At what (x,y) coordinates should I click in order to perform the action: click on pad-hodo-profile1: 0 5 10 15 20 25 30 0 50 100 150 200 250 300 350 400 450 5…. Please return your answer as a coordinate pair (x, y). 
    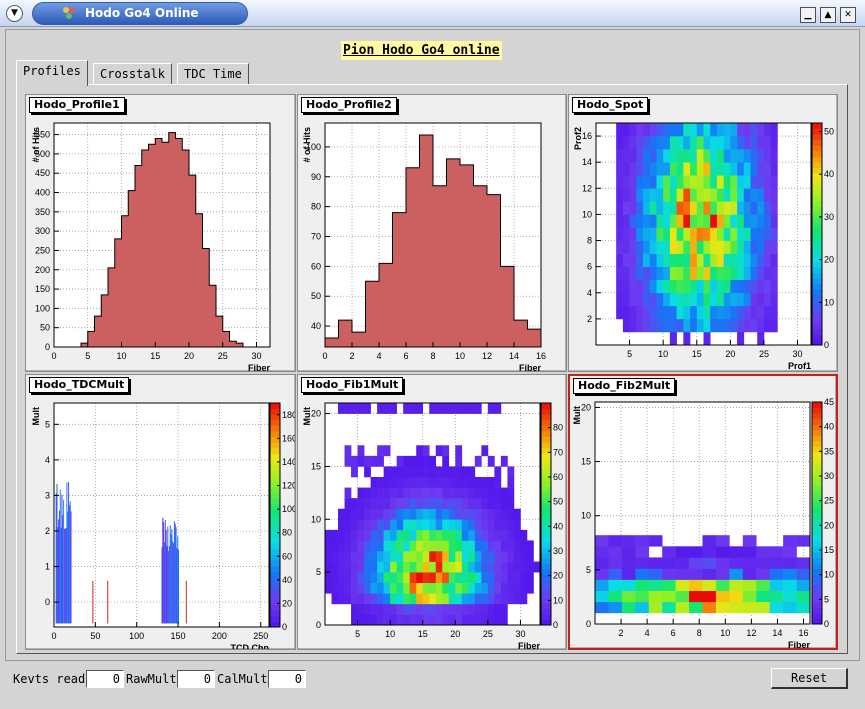
    Looking at the image, I should click on (160, 233).